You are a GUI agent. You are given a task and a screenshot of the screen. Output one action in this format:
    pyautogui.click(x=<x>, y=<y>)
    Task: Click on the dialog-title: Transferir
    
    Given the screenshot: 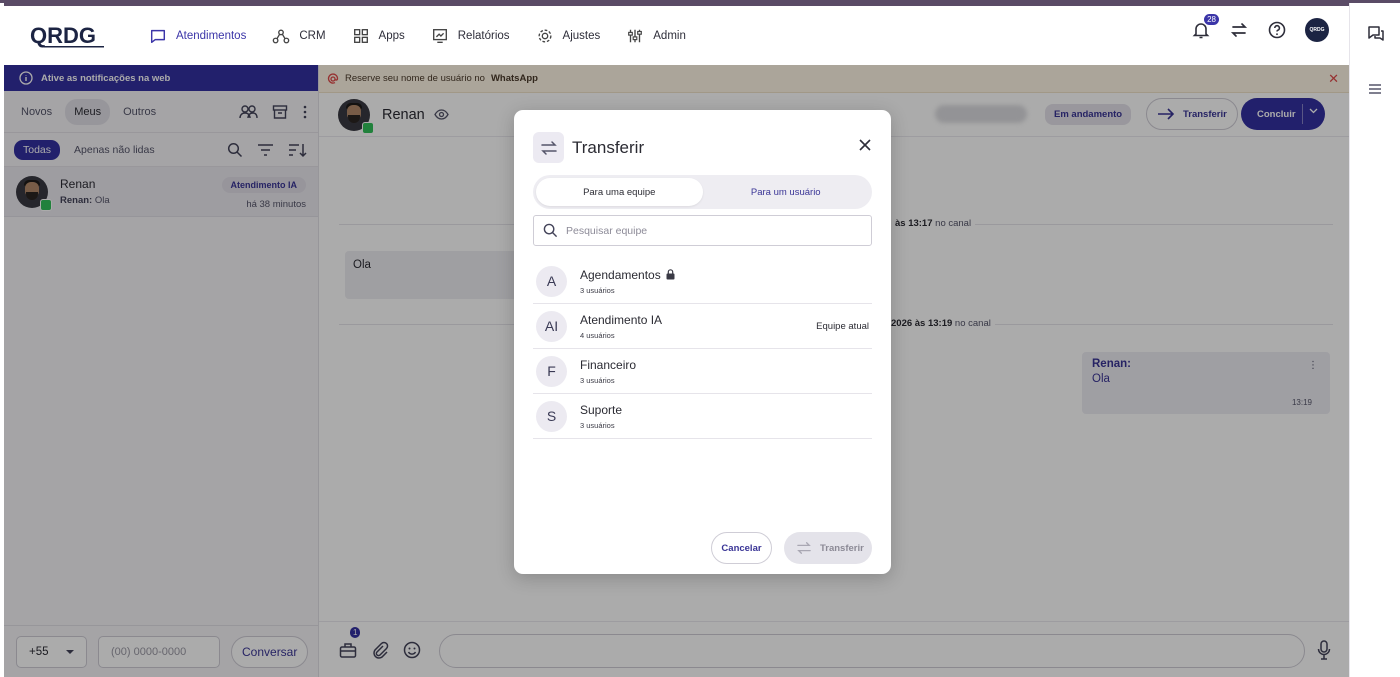 What is the action you would take?
    pyautogui.click(x=608, y=147)
    